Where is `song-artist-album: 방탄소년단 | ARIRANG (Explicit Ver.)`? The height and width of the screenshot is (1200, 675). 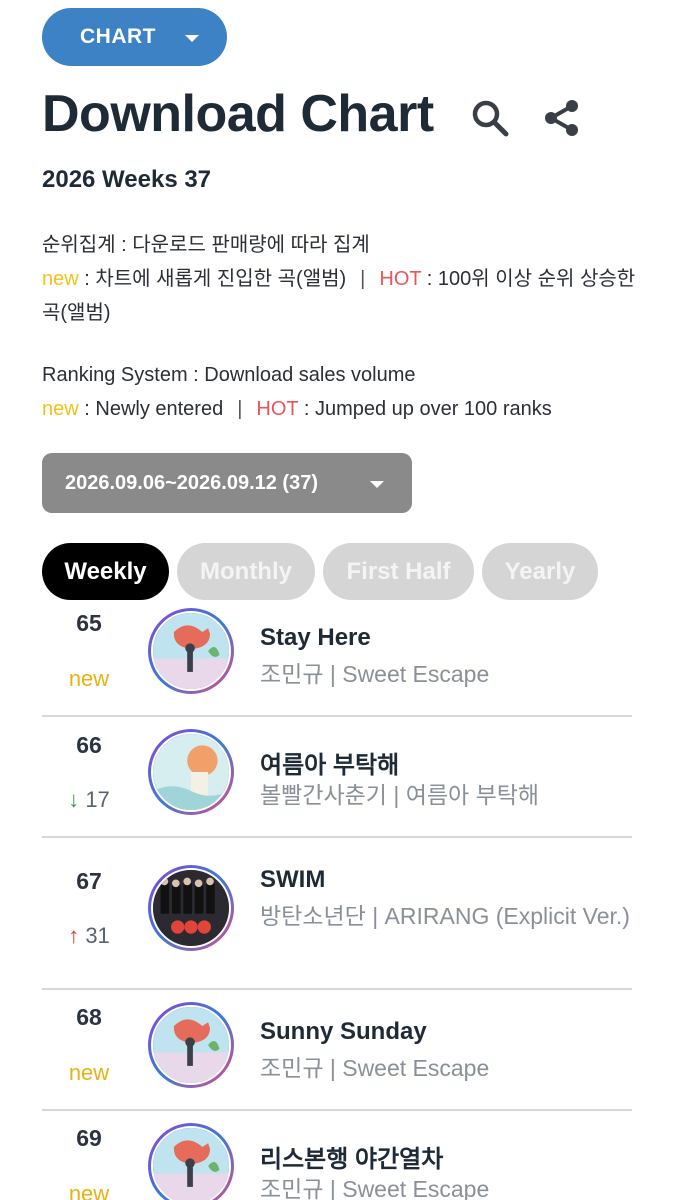
song-artist-album: 방탄소년단 | ARIRANG (Explicit Ver.) is located at coordinates (445, 916).